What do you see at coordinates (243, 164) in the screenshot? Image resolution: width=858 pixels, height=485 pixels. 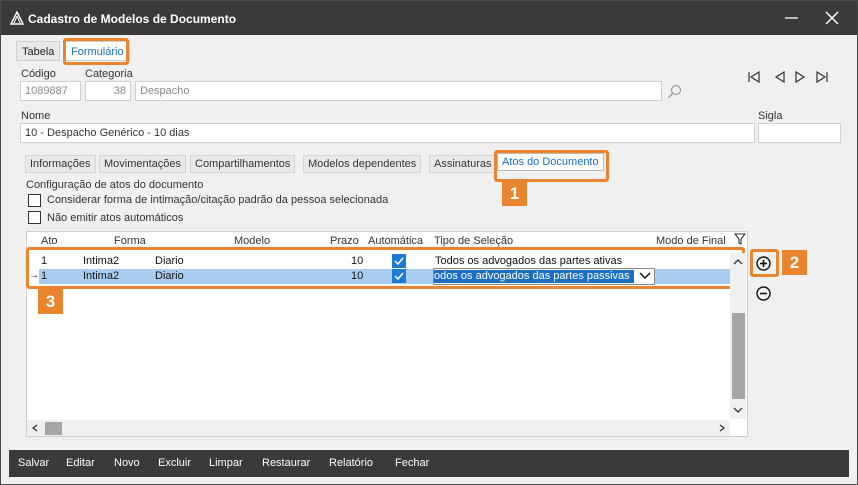 I see `tab-compartilhamentos: Compartilhamentos` at bounding box center [243, 164].